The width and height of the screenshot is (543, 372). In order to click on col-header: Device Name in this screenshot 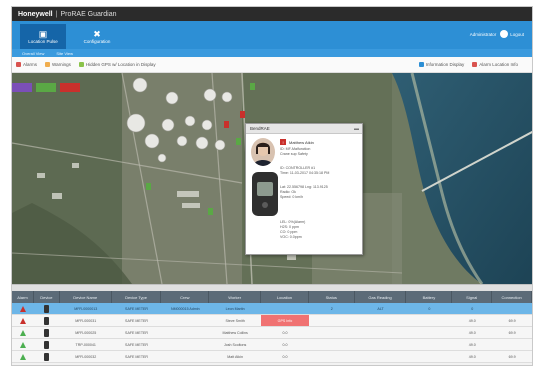, I will do `click(86, 297)`.